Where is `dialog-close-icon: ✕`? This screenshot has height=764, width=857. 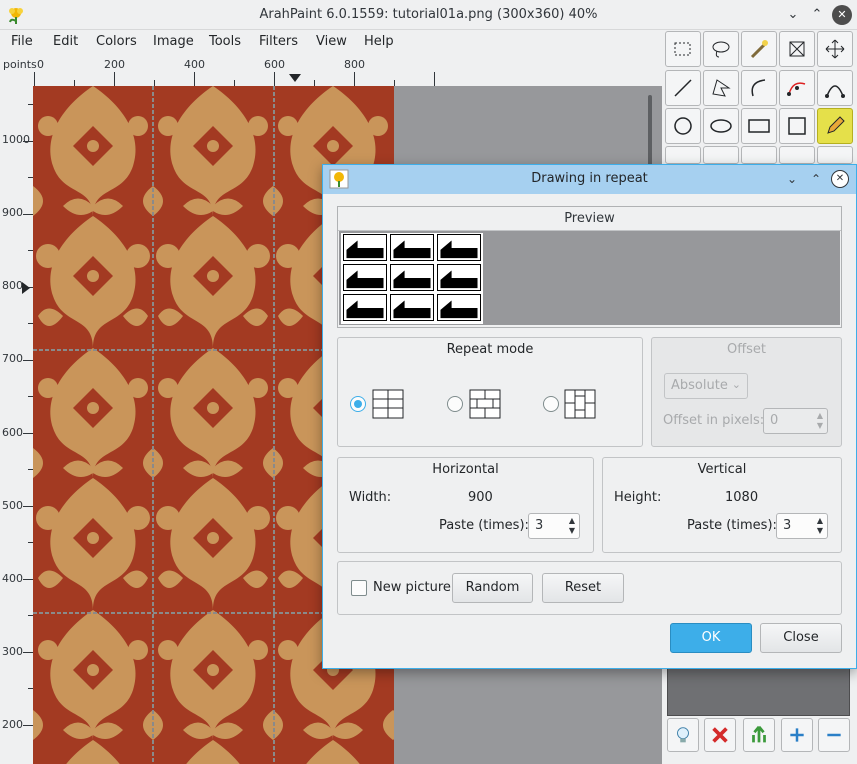 dialog-close-icon: ✕ is located at coordinates (840, 179).